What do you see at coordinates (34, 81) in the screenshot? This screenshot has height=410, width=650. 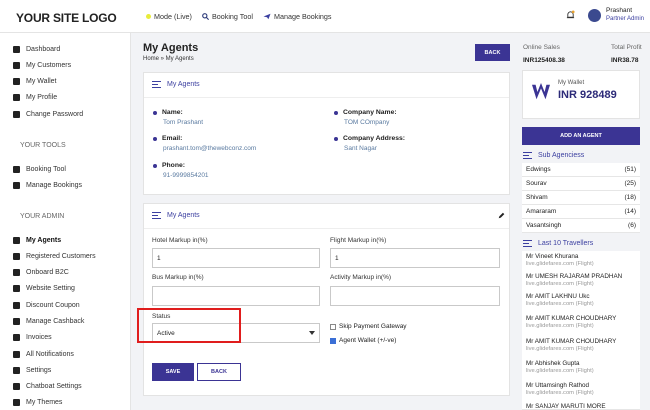 I see `sidebar-item-my-wallet: My Wallet` at bounding box center [34, 81].